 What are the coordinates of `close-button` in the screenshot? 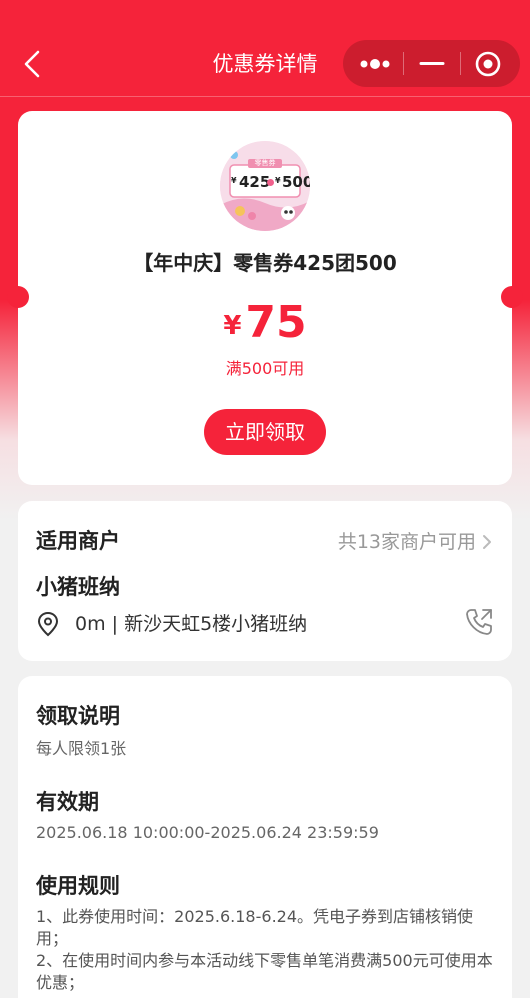 It's located at (490, 63).